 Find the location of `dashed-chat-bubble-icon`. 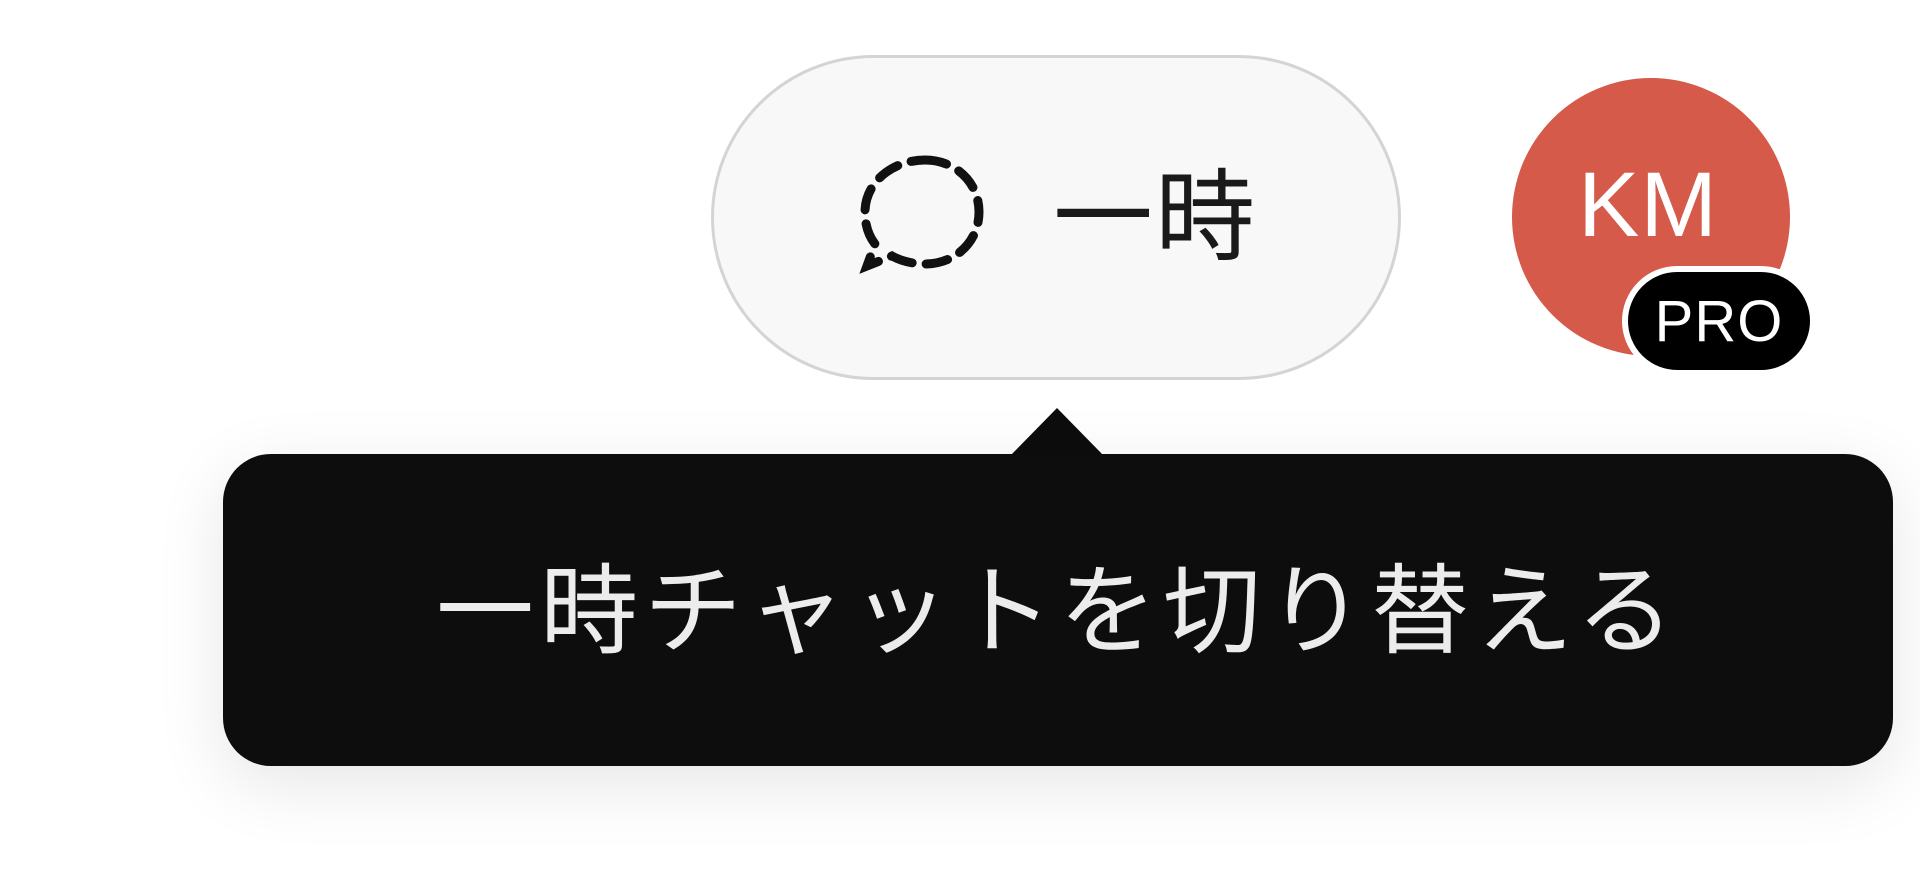

dashed-chat-bubble-icon is located at coordinates (921, 214).